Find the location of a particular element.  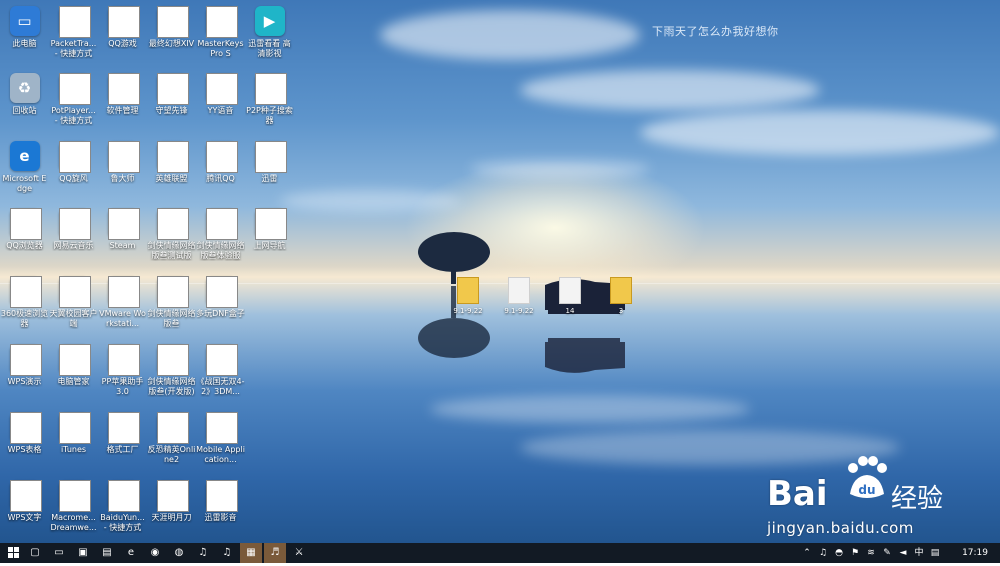

desktop-icon: e Microsoft Edge is located at coordinates (24, 173).